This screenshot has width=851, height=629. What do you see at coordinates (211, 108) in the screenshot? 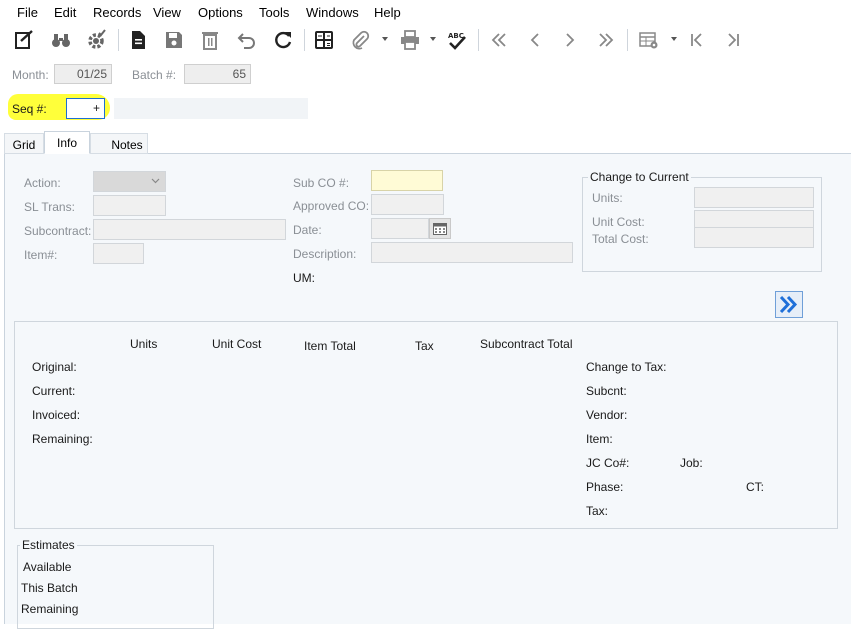
I see `seq-description-field` at bounding box center [211, 108].